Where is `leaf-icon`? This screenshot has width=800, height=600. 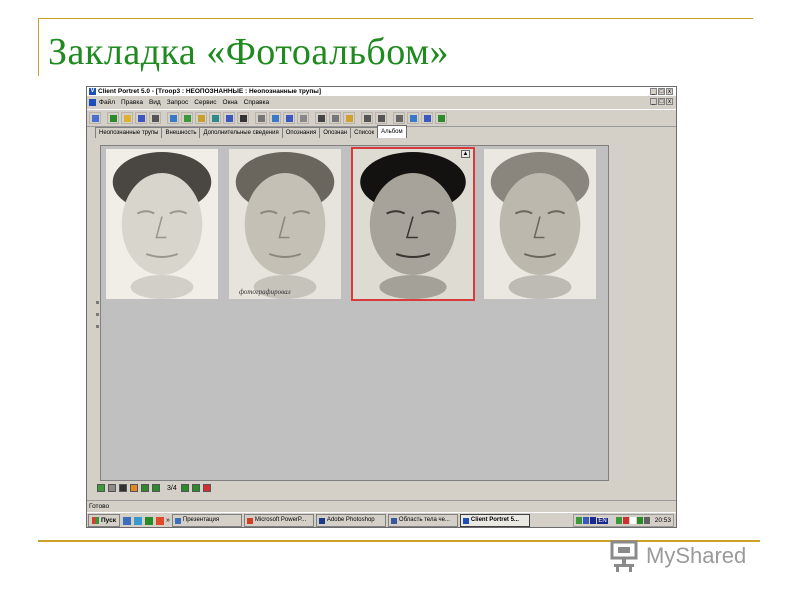
leaf-icon is located at coordinates (101, 488).